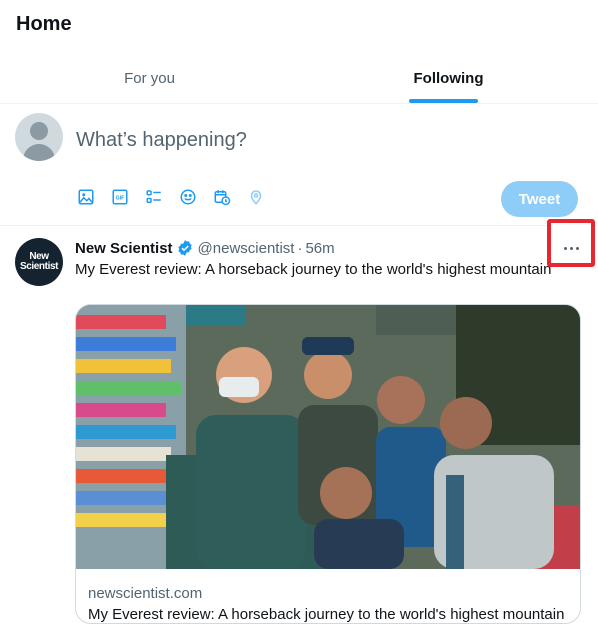 The height and width of the screenshot is (624, 598). What do you see at coordinates (246, 248) in the screenshot?
I see `author-handle: @newscientist` at bounding box center [246, 248].